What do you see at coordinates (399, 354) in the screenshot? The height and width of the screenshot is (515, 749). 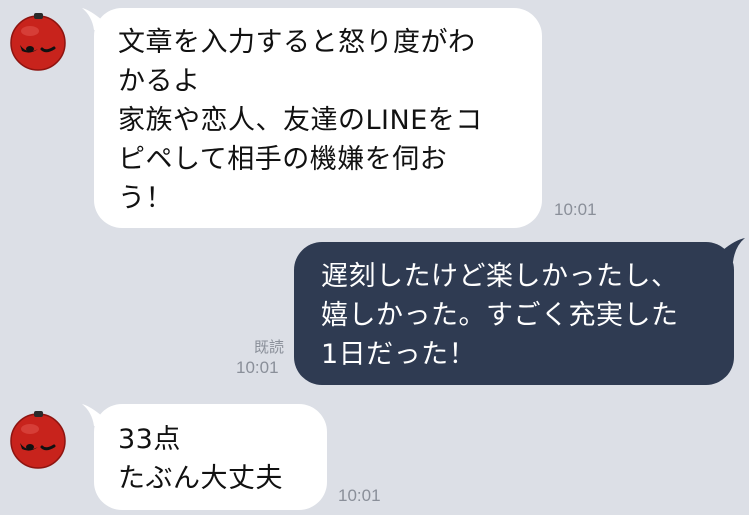 I see `message-text-line: 1日だった！` at bounding box center [399, 354].